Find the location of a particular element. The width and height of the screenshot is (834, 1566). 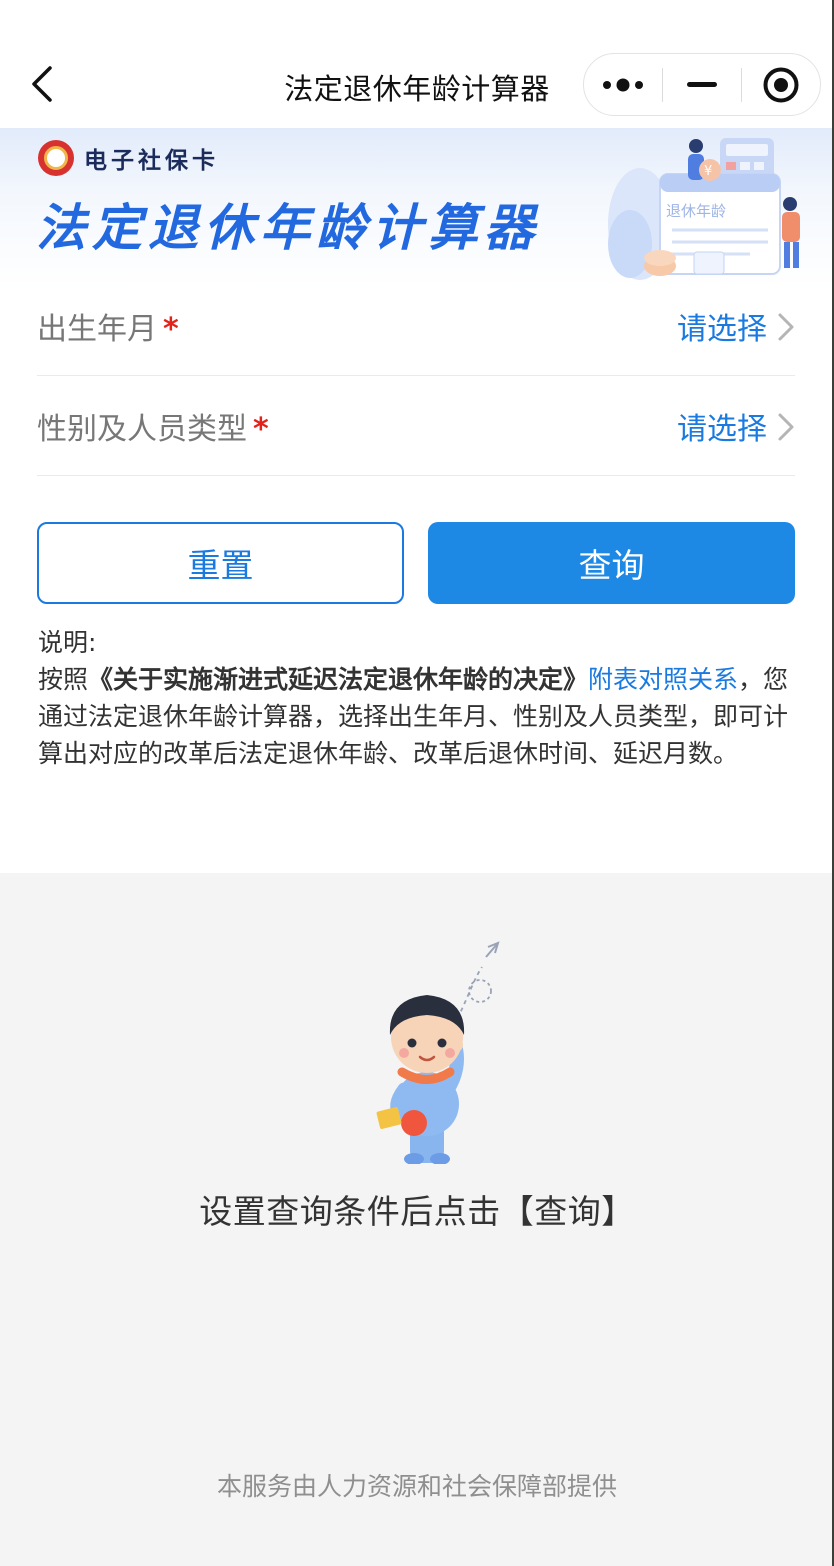

minimize-icon is located at coordinates (702, 84).